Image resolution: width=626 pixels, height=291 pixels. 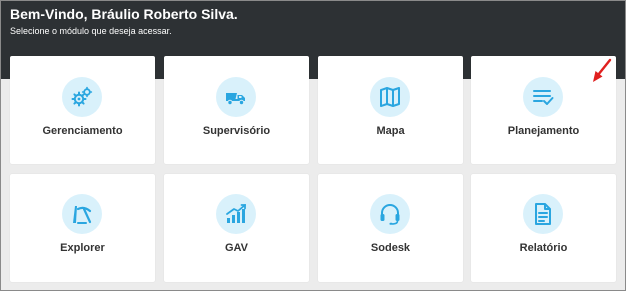 I want to click on module-card-relatorio: Relatório, so click(x=543, y=228).